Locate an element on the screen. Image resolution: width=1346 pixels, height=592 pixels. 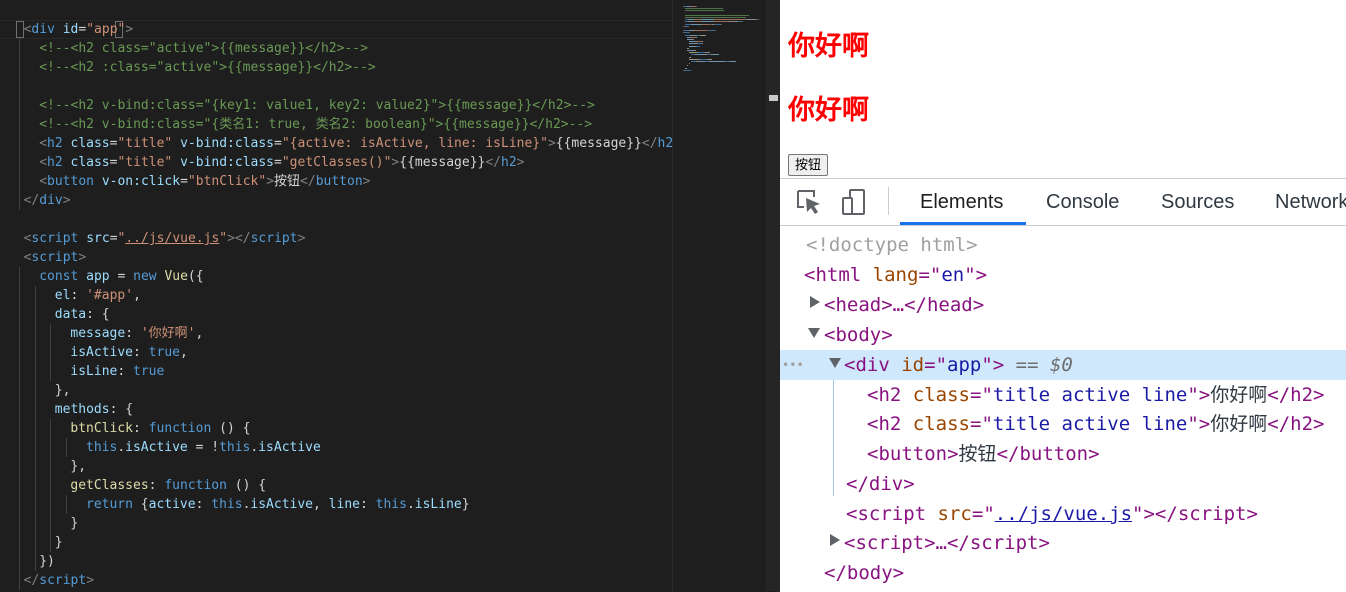
code-line: getClasses: function () { is located at coordinates (168, 485).